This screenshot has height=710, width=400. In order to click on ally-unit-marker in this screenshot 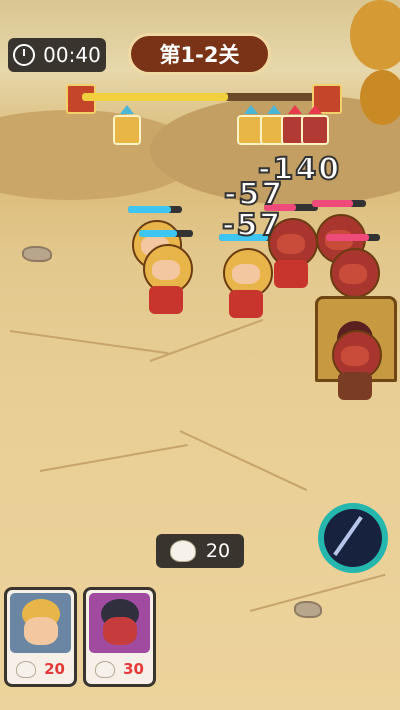, I will do `click(127, 125)`.